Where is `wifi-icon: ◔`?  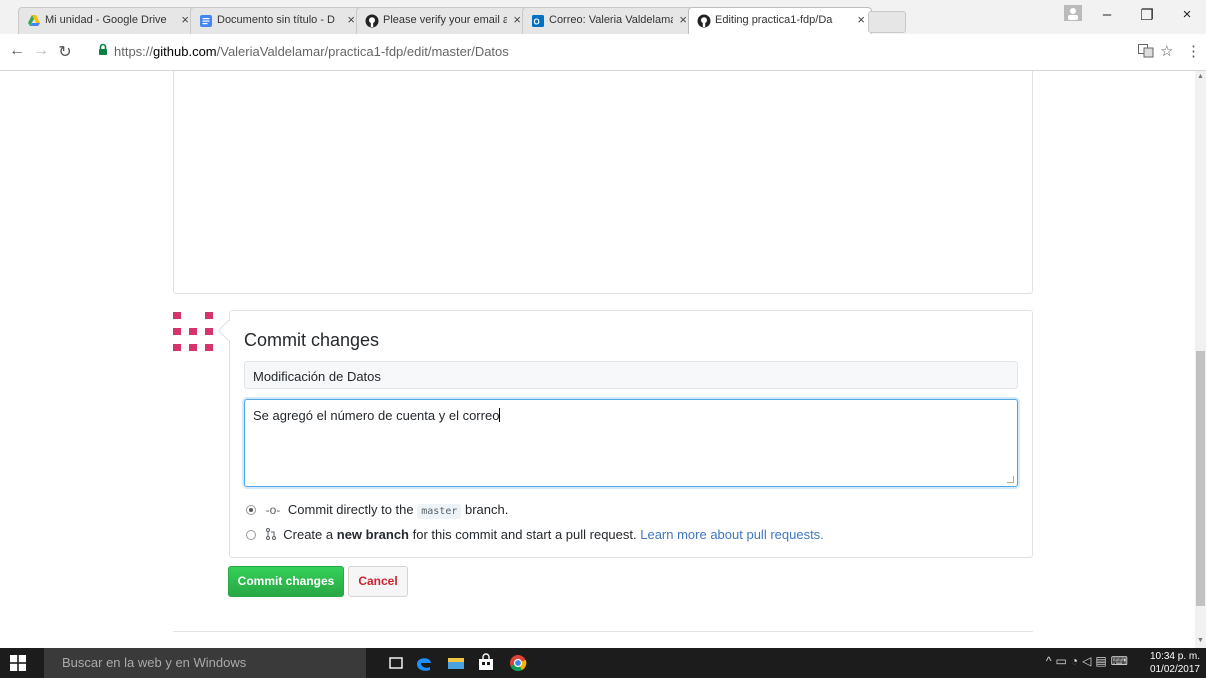
wifi-icon: ◔ is located at coordinates (1076, 661).